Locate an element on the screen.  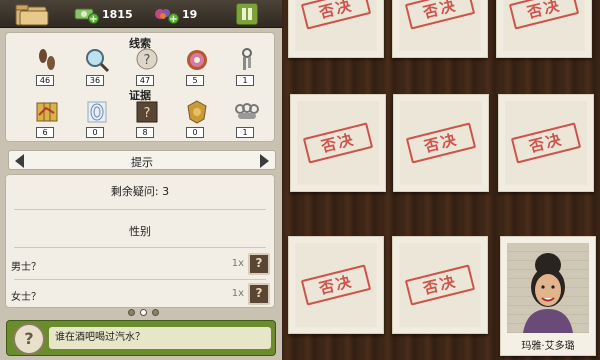
question-mark-icon is located at coordinates (29, 339).